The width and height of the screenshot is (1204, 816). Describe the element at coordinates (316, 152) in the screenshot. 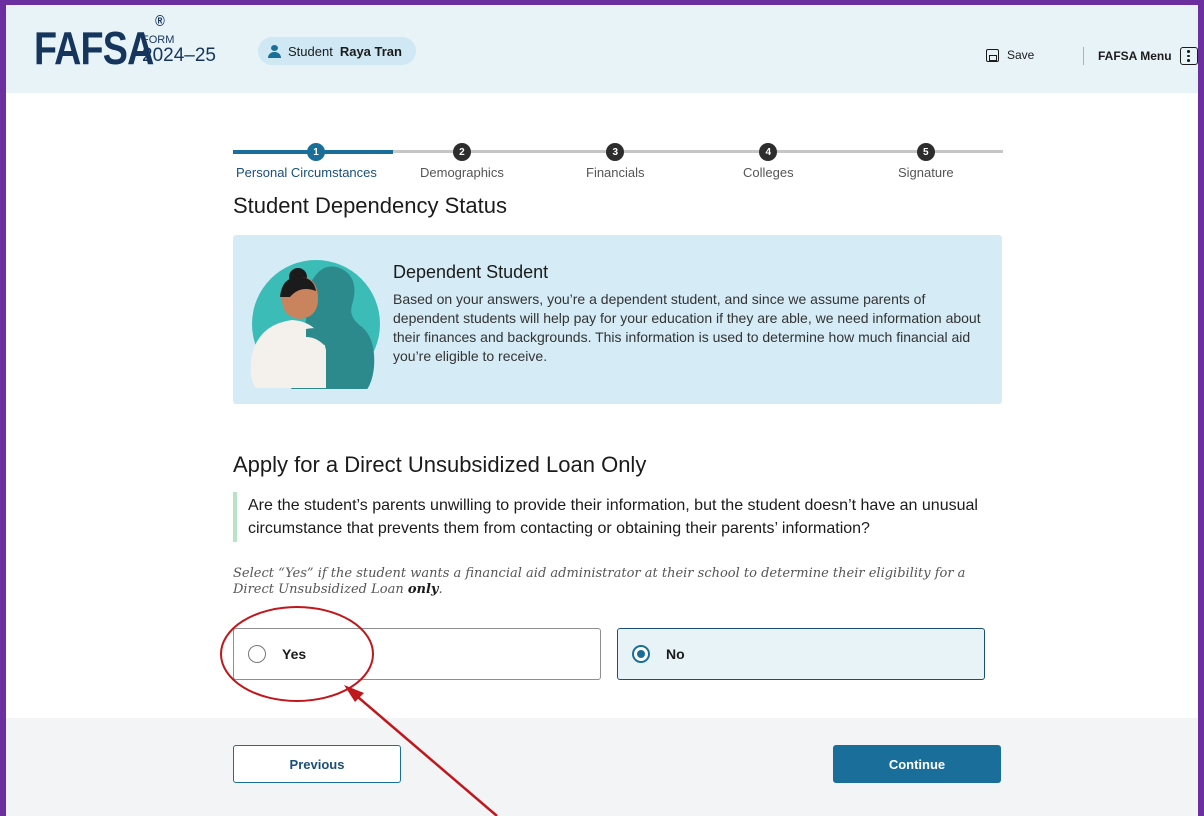

I see `step-number: 1` at that location.